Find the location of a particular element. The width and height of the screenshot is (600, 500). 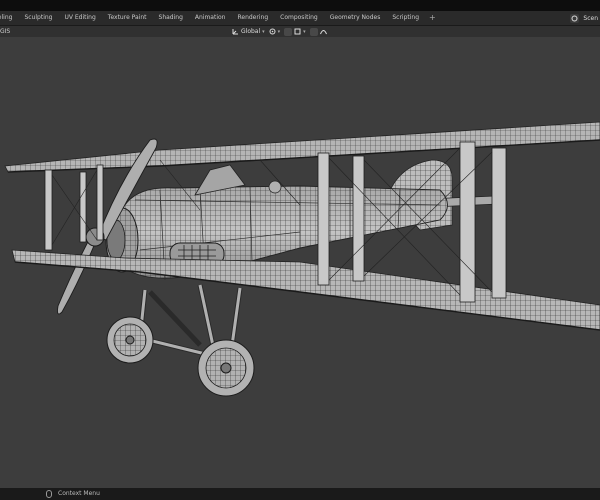

viewport-header: GIS Global ▾ ▾ ▾ is located at coordinates (300, 31).